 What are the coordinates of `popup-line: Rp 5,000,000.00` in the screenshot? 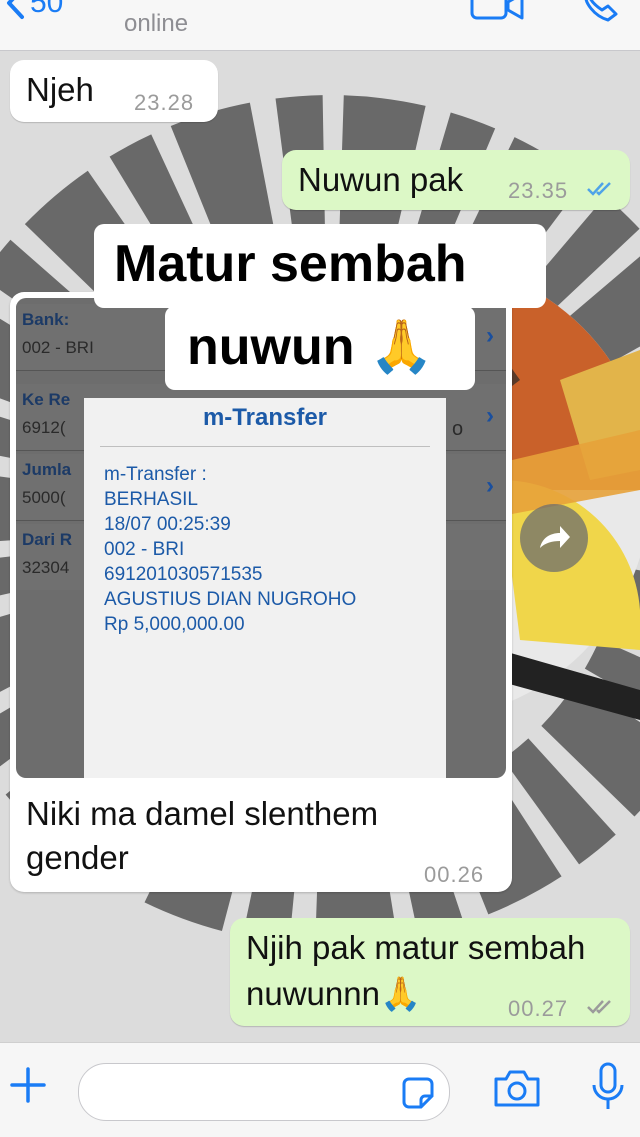 It's located at (174, 624).